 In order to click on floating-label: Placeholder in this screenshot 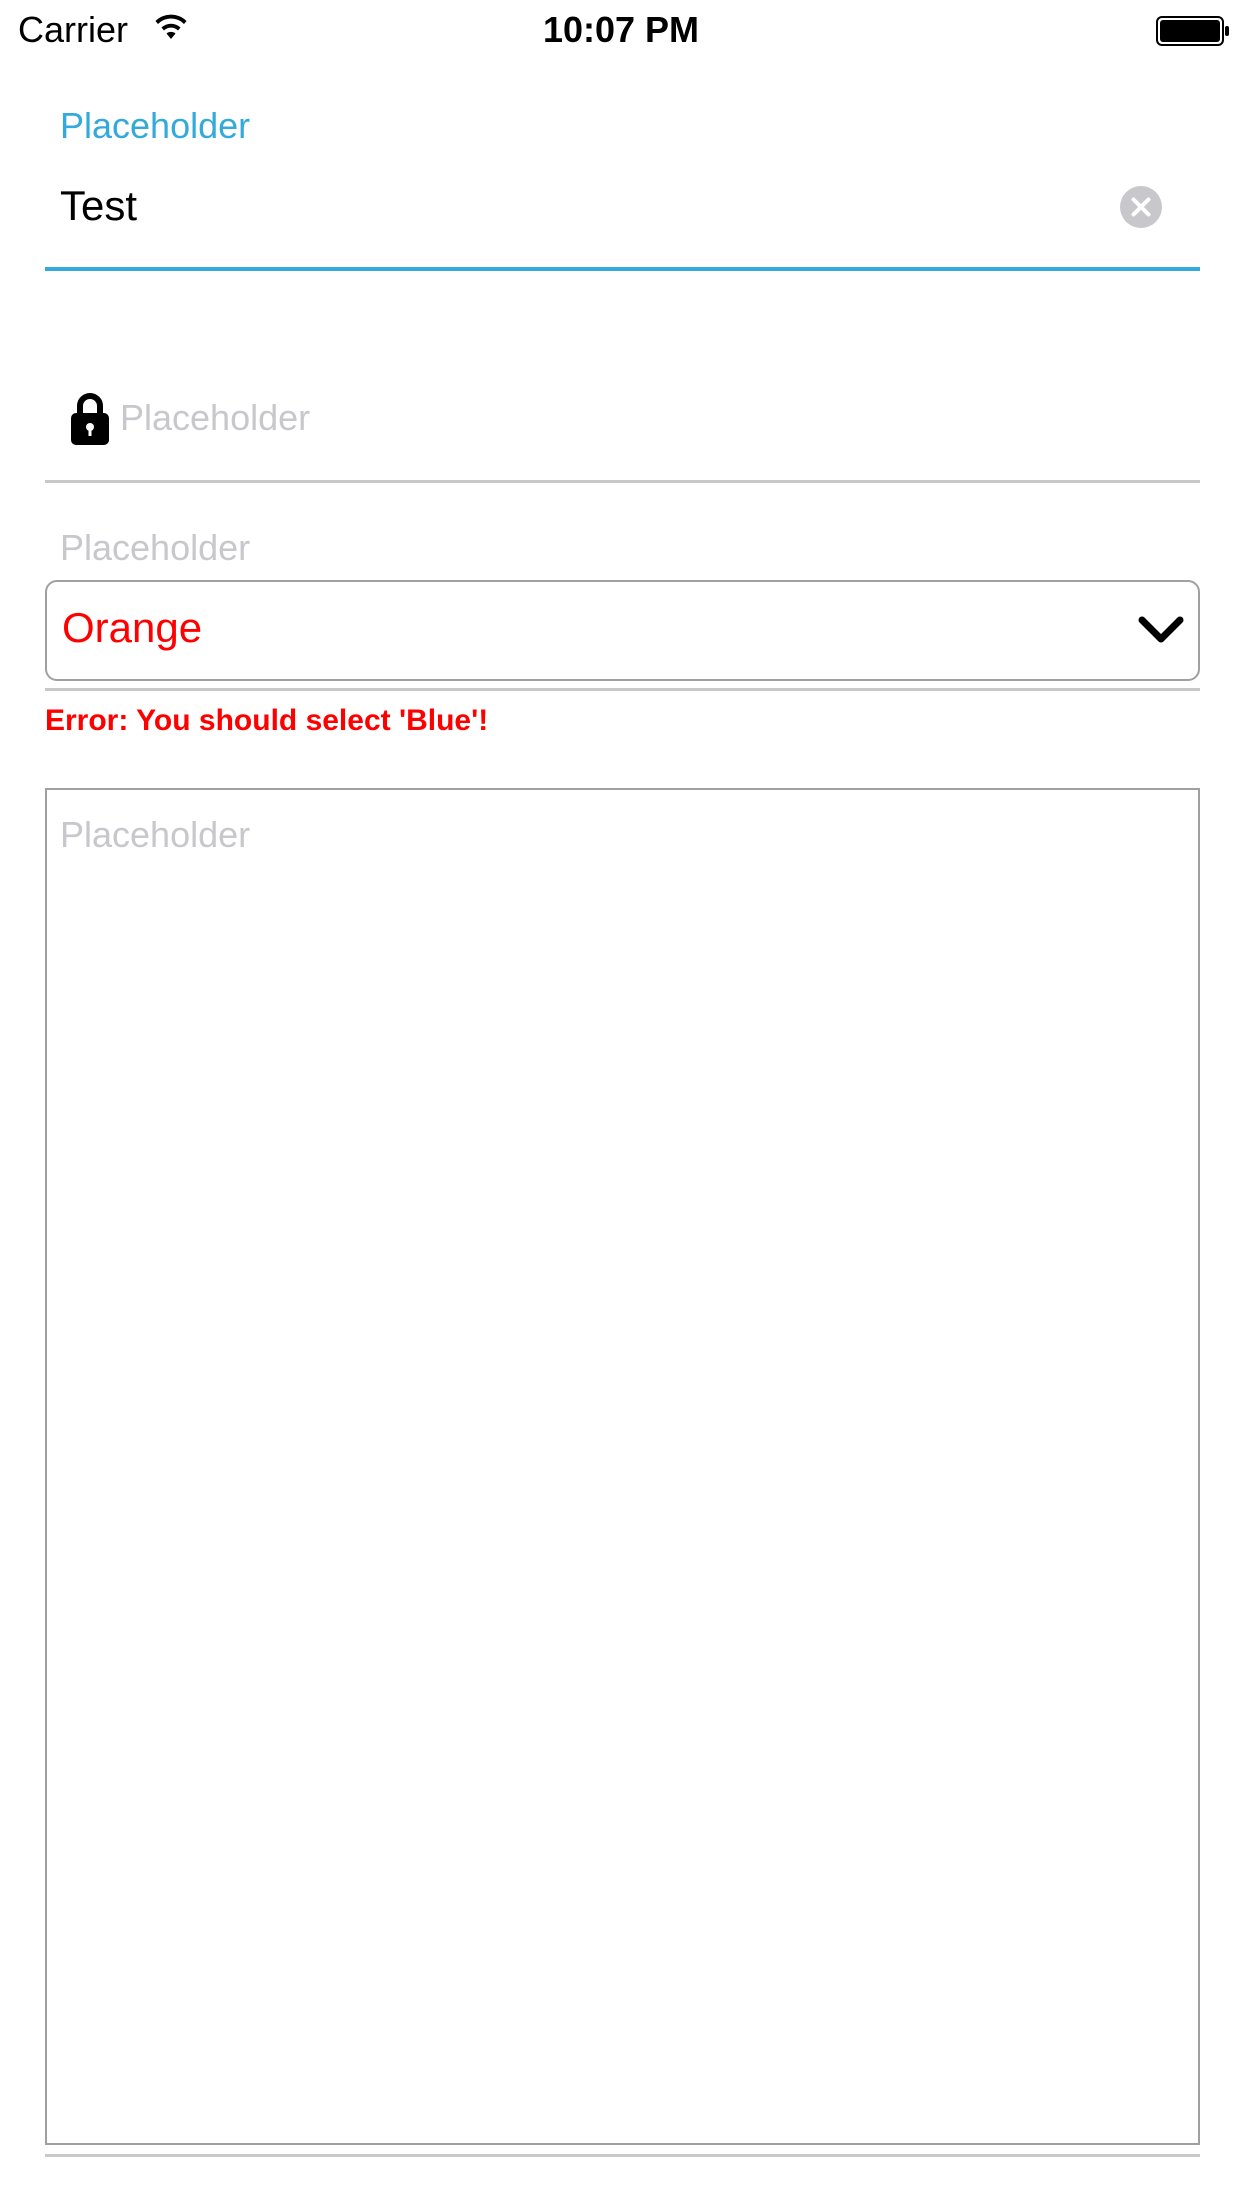, I will do `click(155, 125)`.